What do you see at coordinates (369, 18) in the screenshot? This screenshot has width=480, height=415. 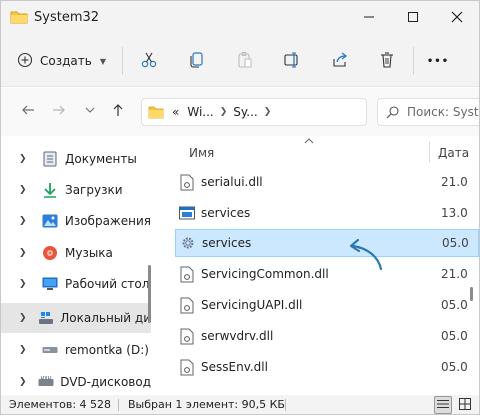 I see `minimize-button` at bounding box center [369, 18].